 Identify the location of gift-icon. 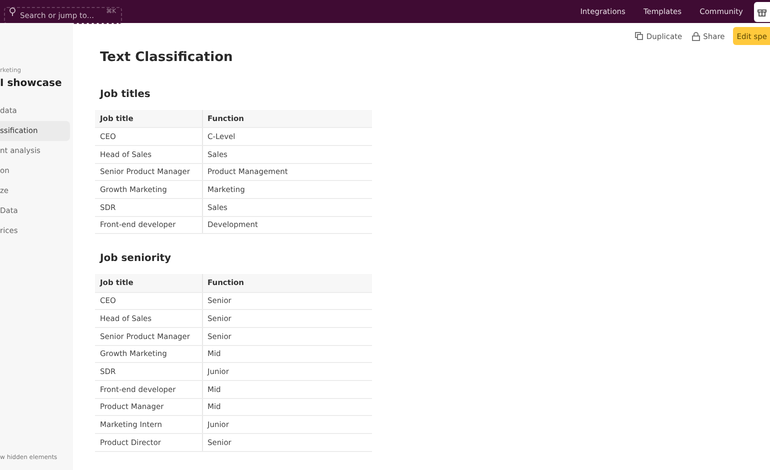
(762, 11).